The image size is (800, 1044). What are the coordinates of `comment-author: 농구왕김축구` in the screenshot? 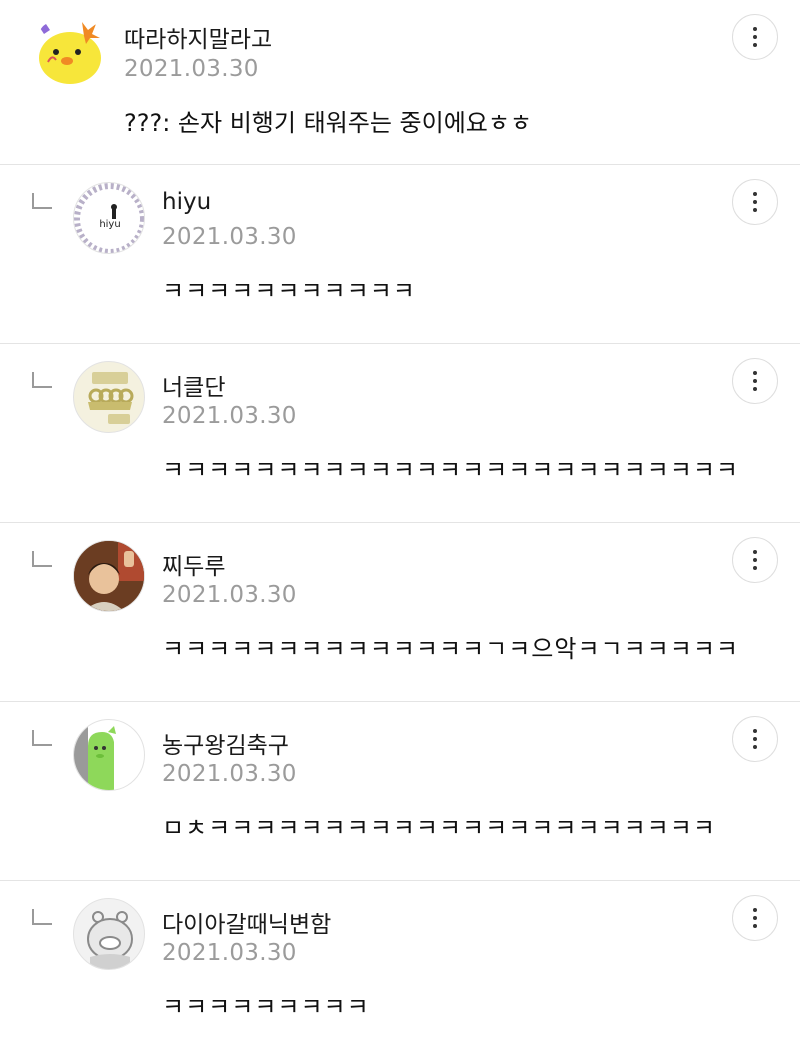 It's located at (225, 743).